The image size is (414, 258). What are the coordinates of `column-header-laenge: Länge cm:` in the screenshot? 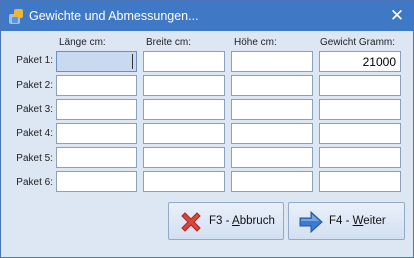 It's located at (82, 42).